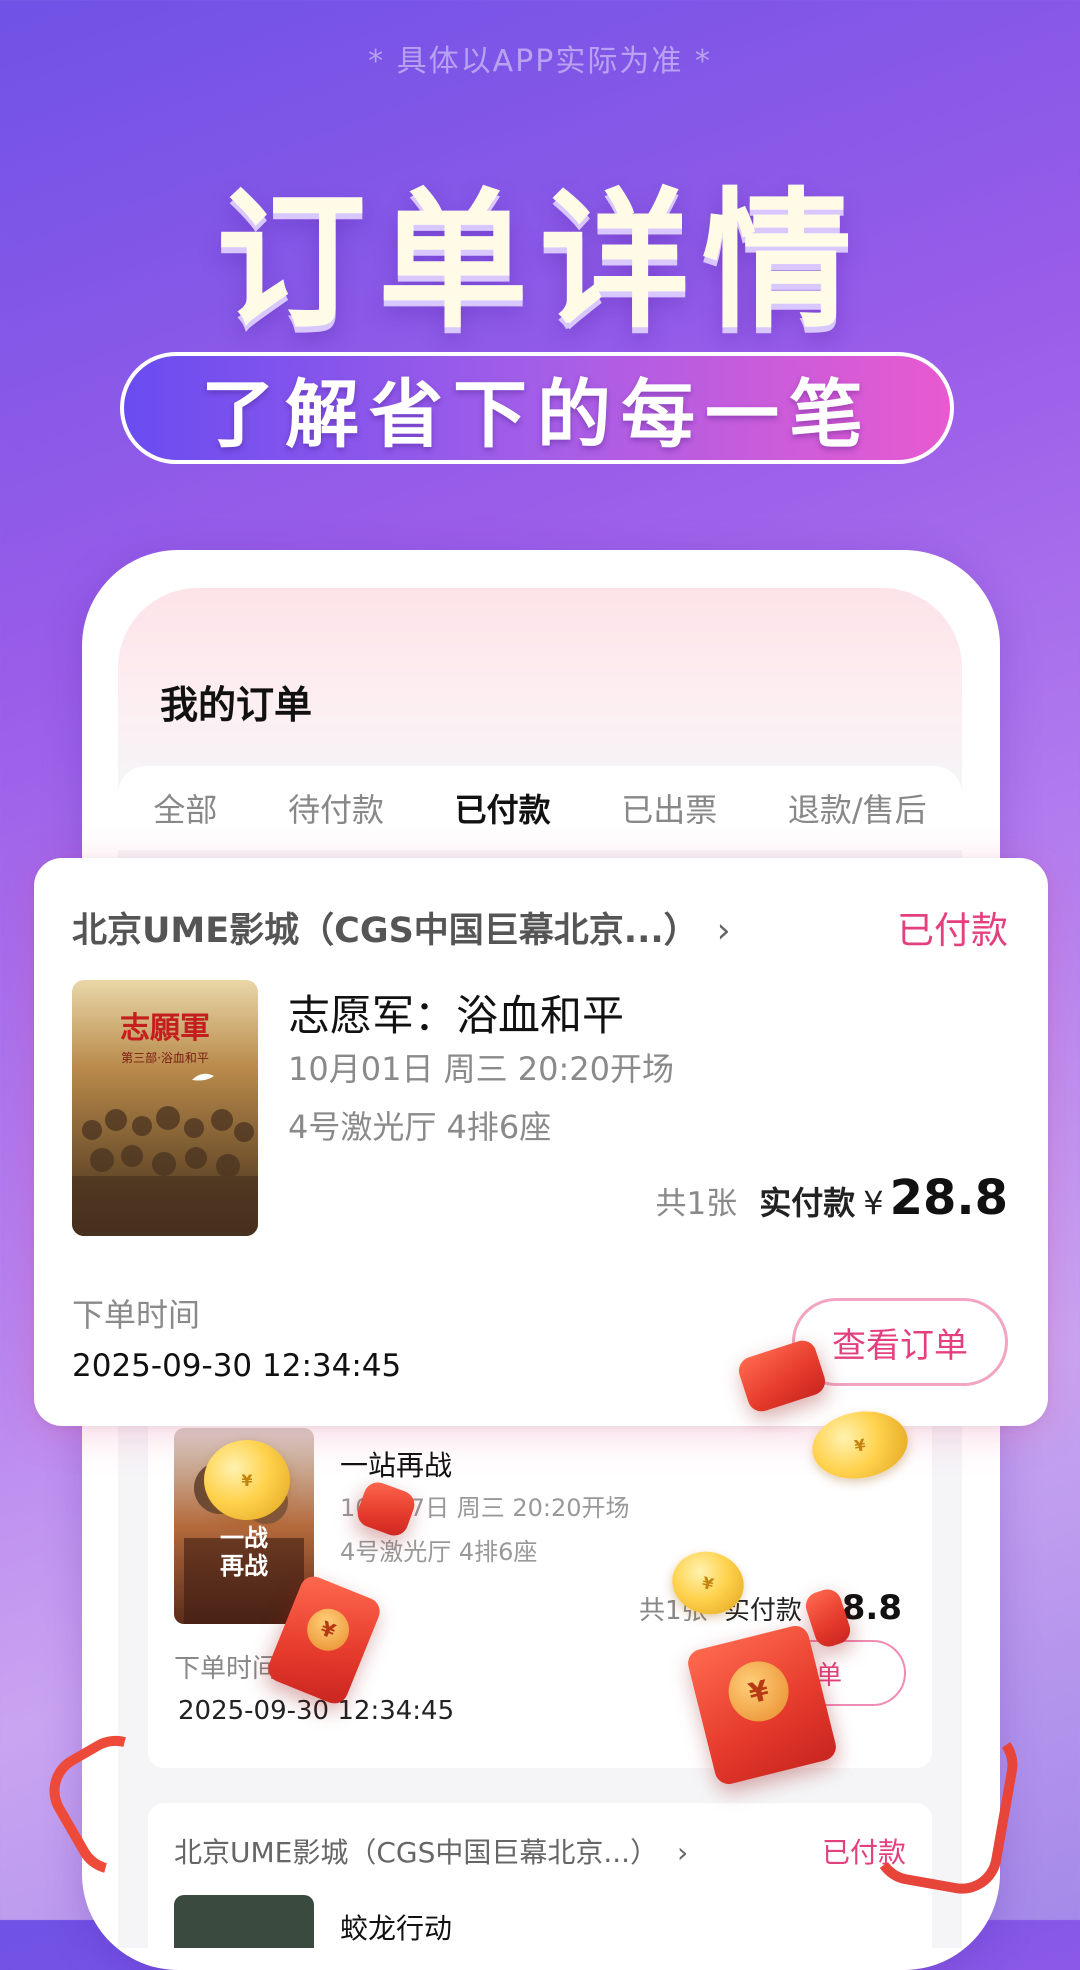  I want to click on view-order-button: 查看订单, so click(900, 1342).